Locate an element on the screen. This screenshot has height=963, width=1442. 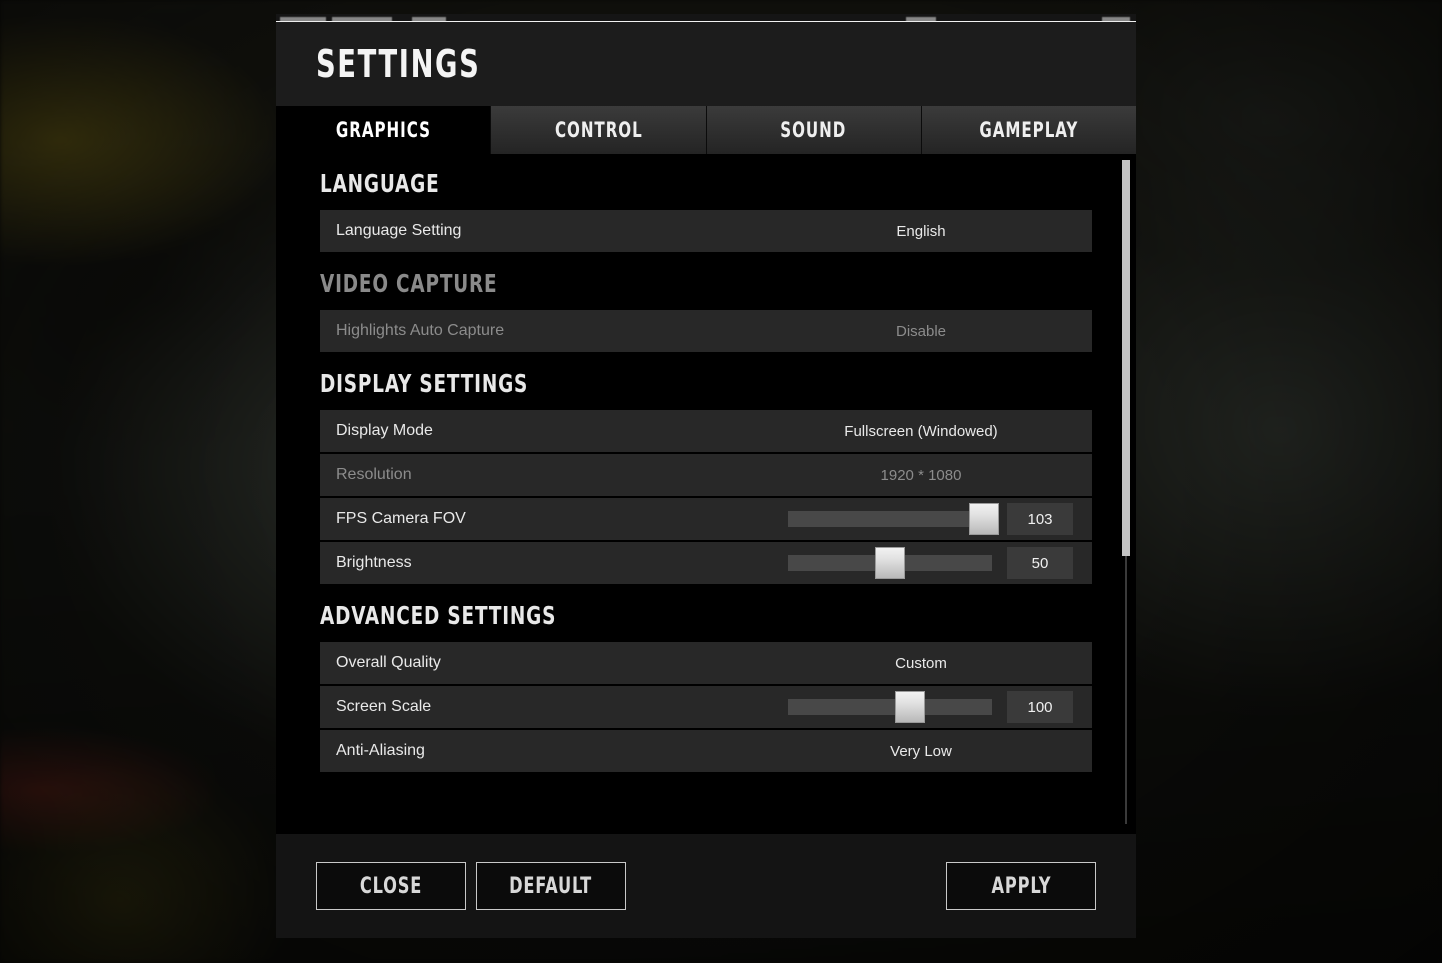
section-heading-label: LANGUAGE is located at coordinates (380, 183).